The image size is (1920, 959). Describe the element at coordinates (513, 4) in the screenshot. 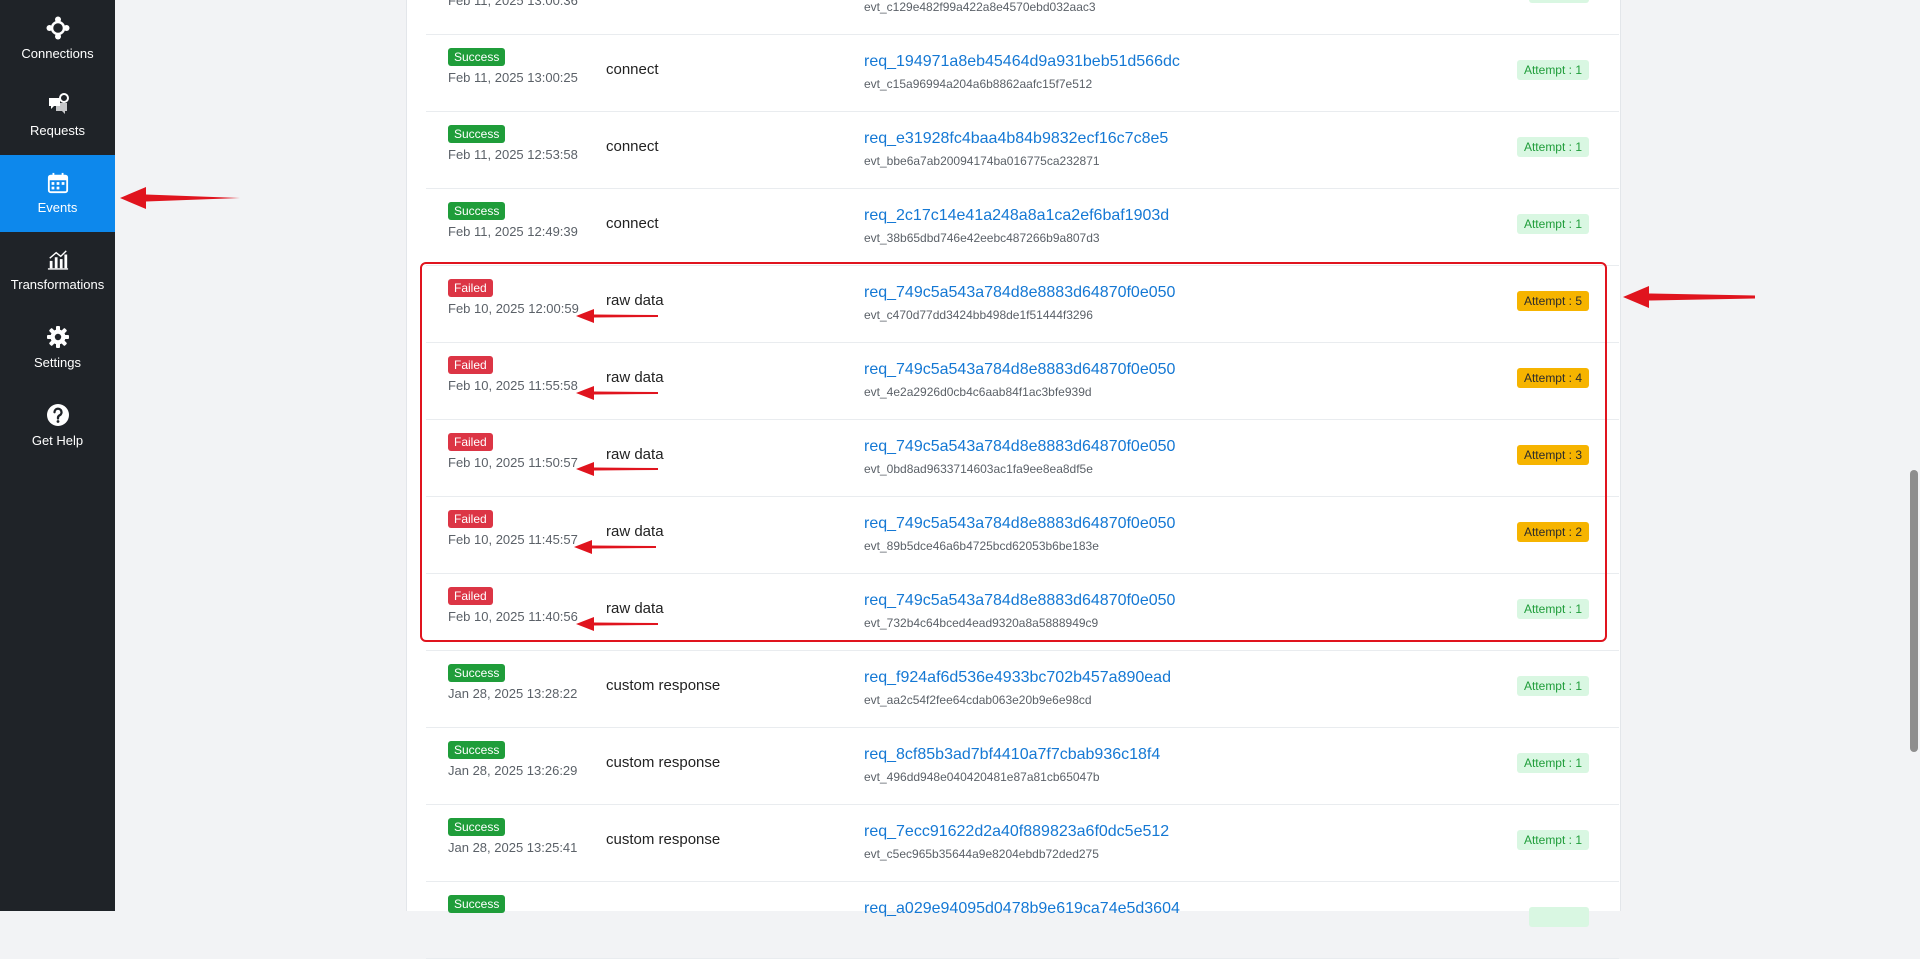

I see `event-timestamp: Feb 11, 2025 13:00:36` at that location.